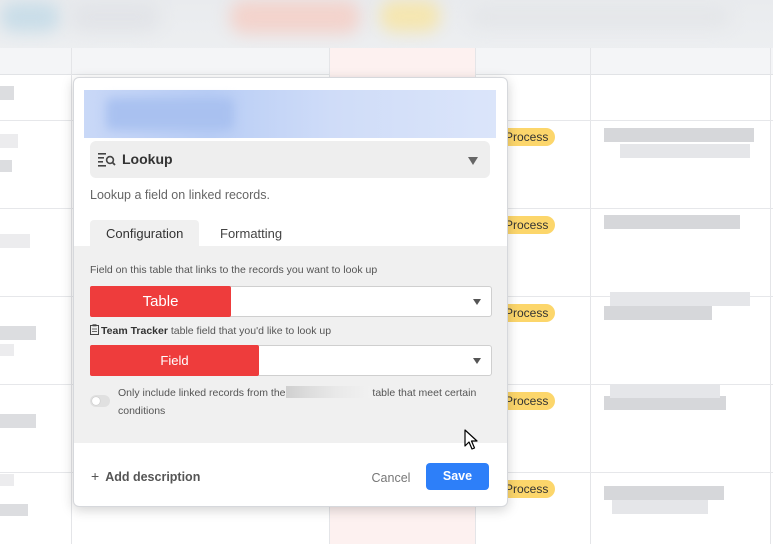 This screenshot has height=544, width=773. I want to click on conditions-toggle, so click(100, 401).